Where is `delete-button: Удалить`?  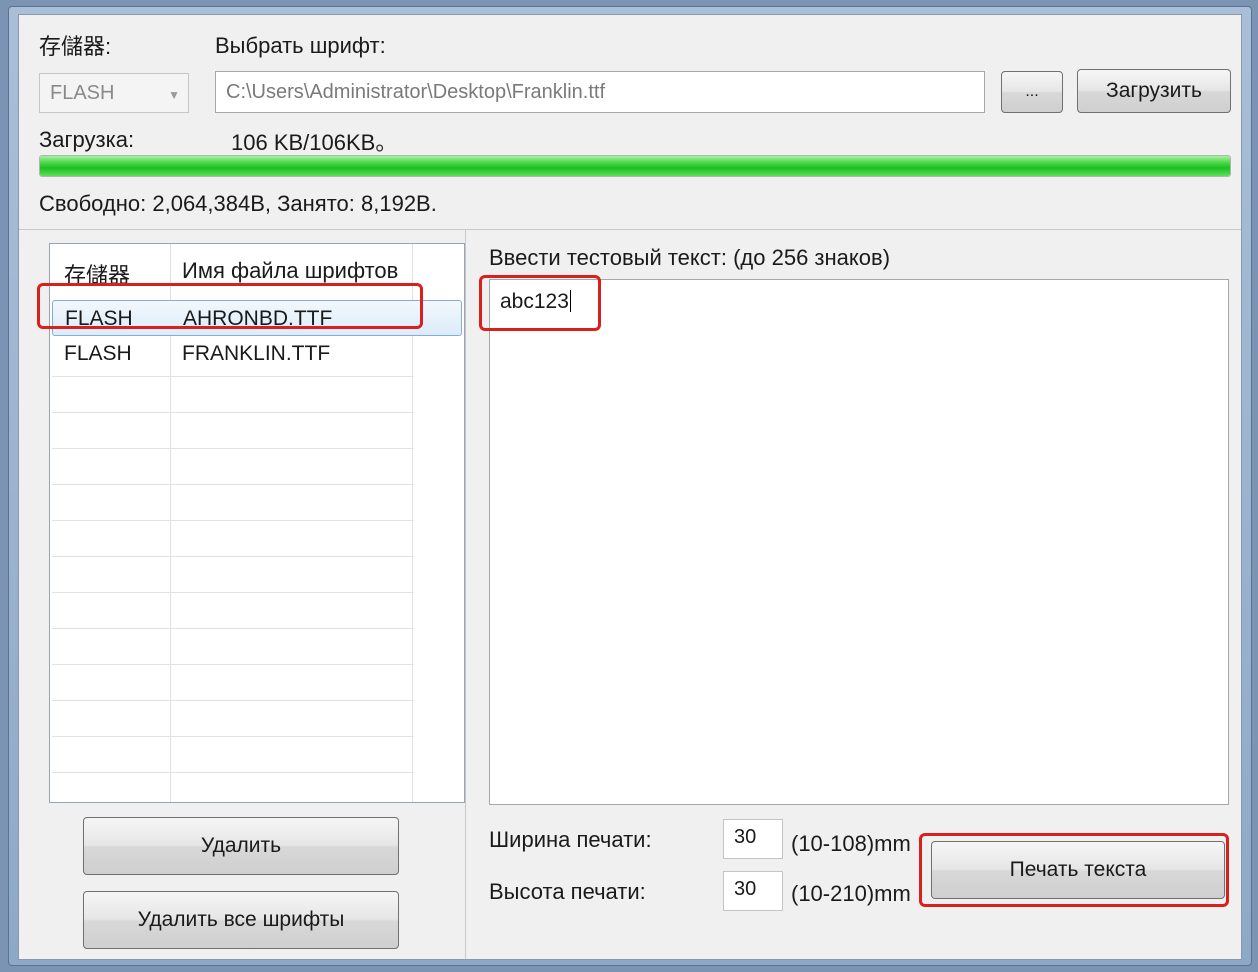 delete-button: Удалить is located at coordinates (241, 846).